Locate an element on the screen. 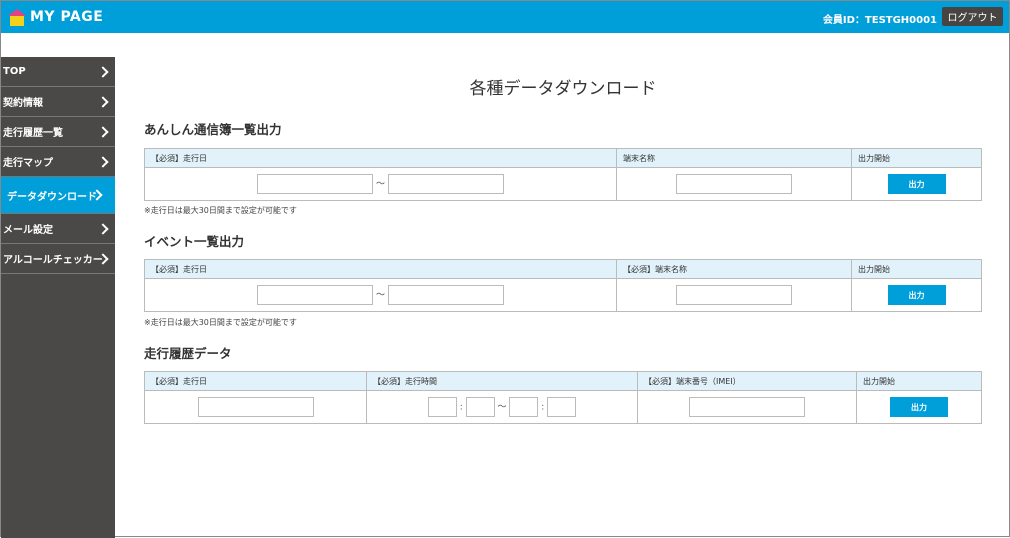  date-input is located at coordinates (255, 407).